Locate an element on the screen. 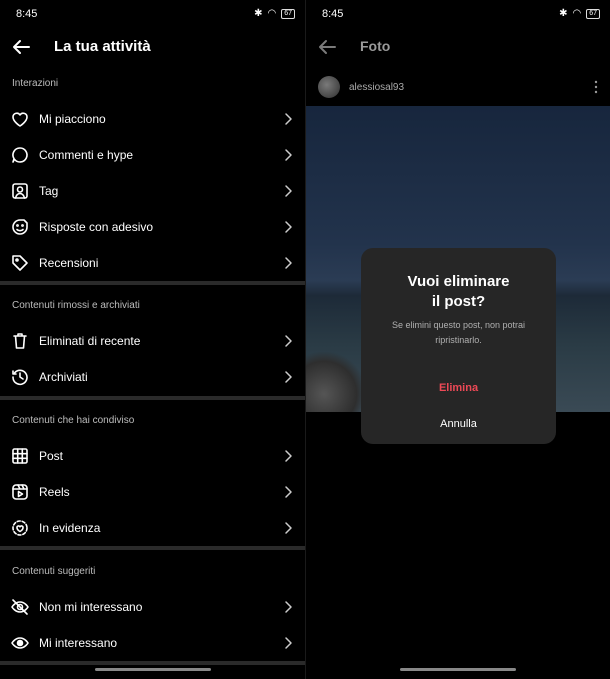  header: La tua attività is located at coordinates (152, 47).